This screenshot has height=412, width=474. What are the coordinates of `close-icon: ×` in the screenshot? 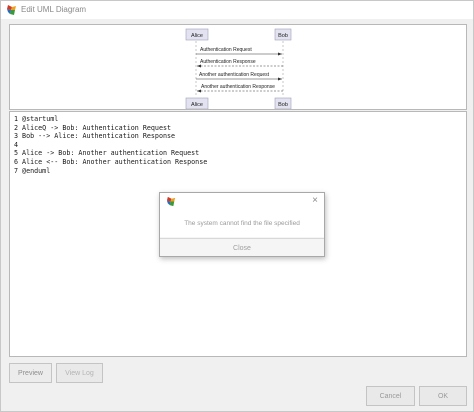 It's located at (315, 201).